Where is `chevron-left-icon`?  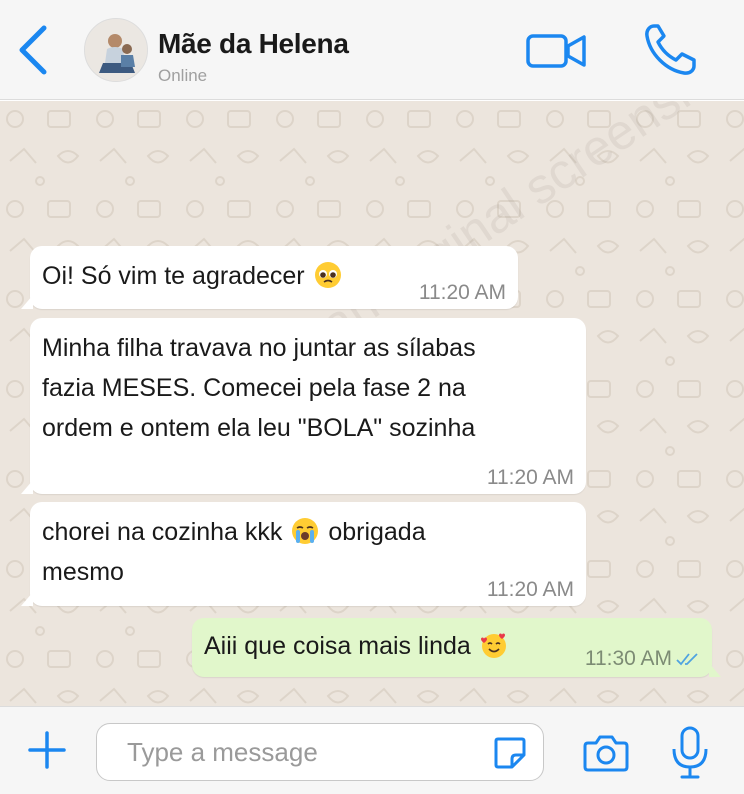
chevron-left-icon is located at coordinates (33, 50).